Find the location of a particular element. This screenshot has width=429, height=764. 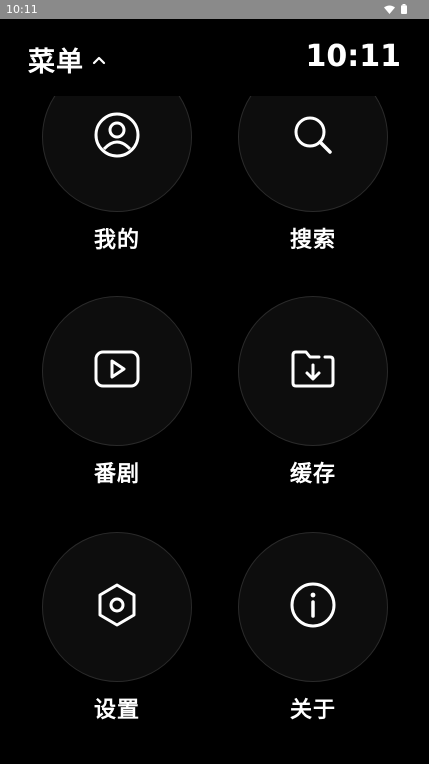

menu-item-mine: 我的 is located at coordinates (117, 174).